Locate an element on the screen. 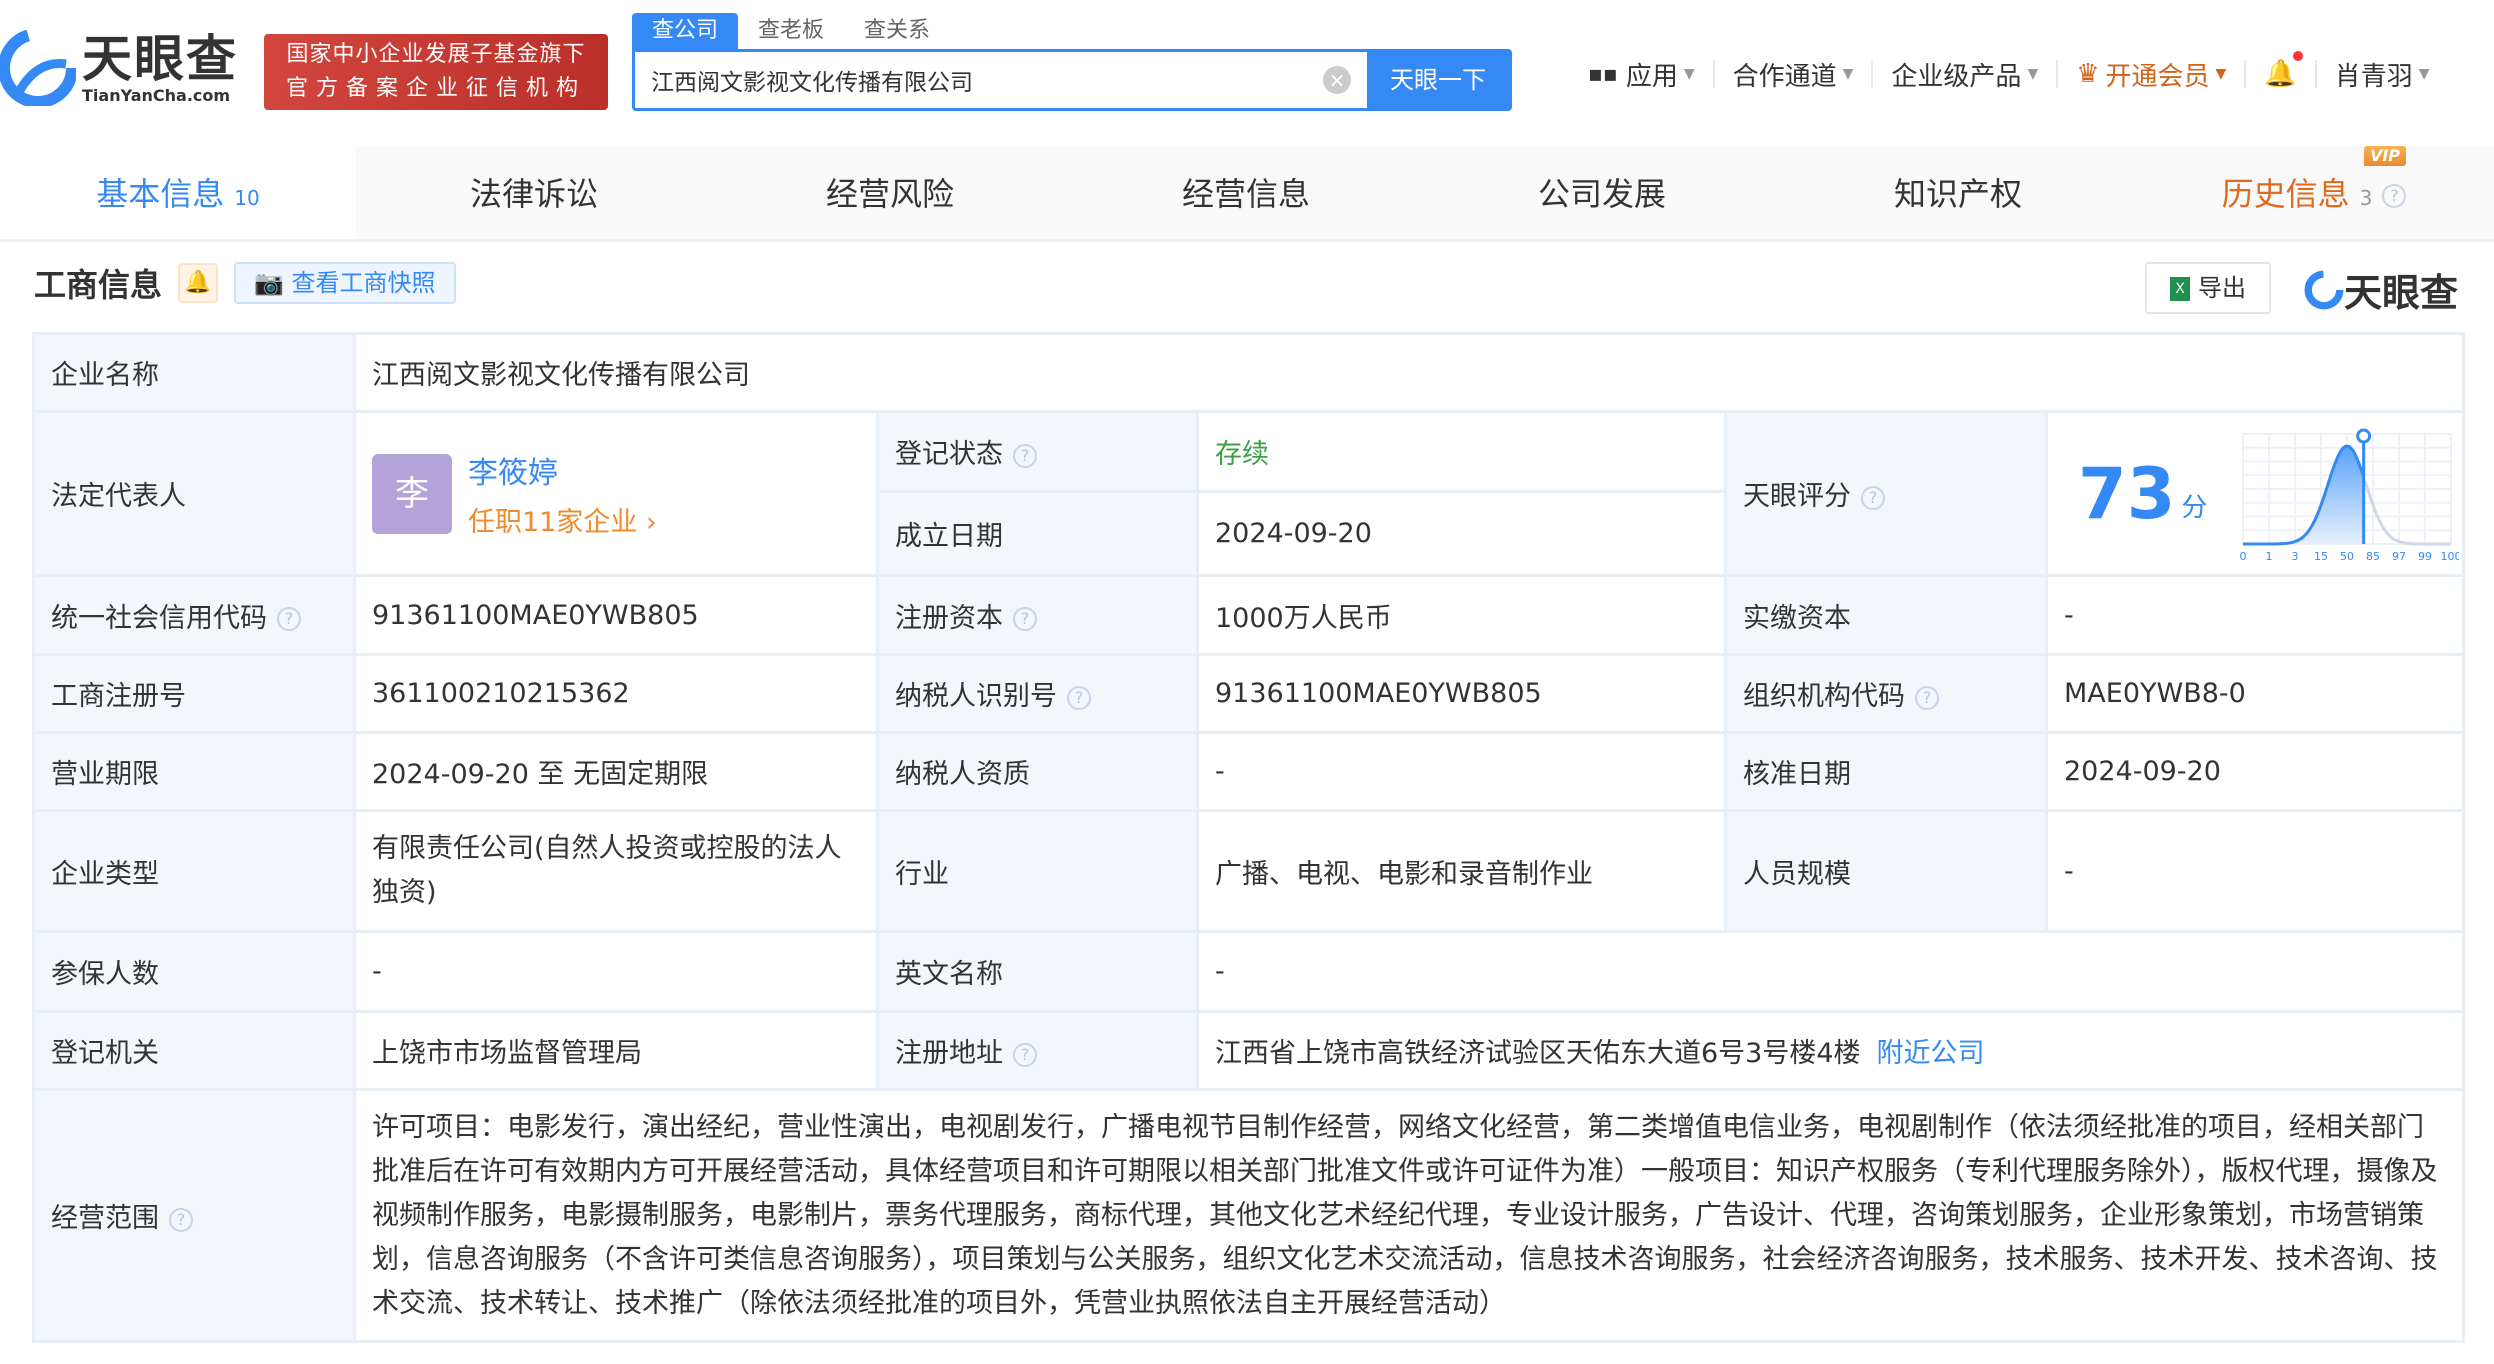 This screenshot has width=2494, height=1364. camera-icon: 📷 is located at coordinates (273, 283).